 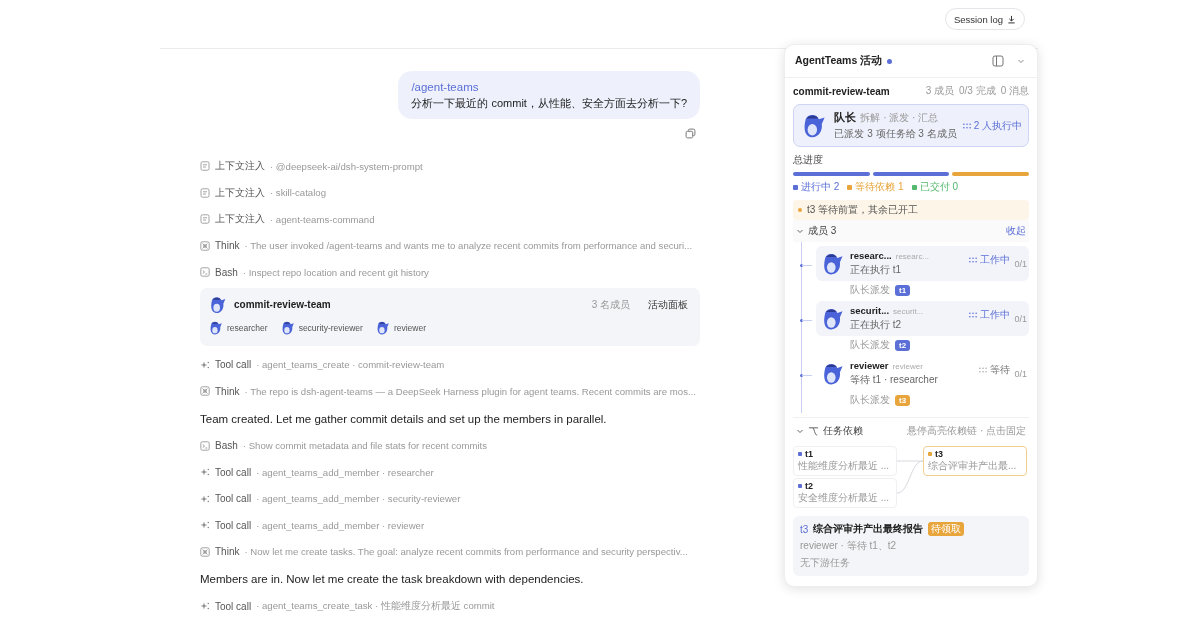 What do you see at coordinates (879, 187) in the screenshot?
I see `legend-label: 等待依赖 1` at bounding box center [879, 187].